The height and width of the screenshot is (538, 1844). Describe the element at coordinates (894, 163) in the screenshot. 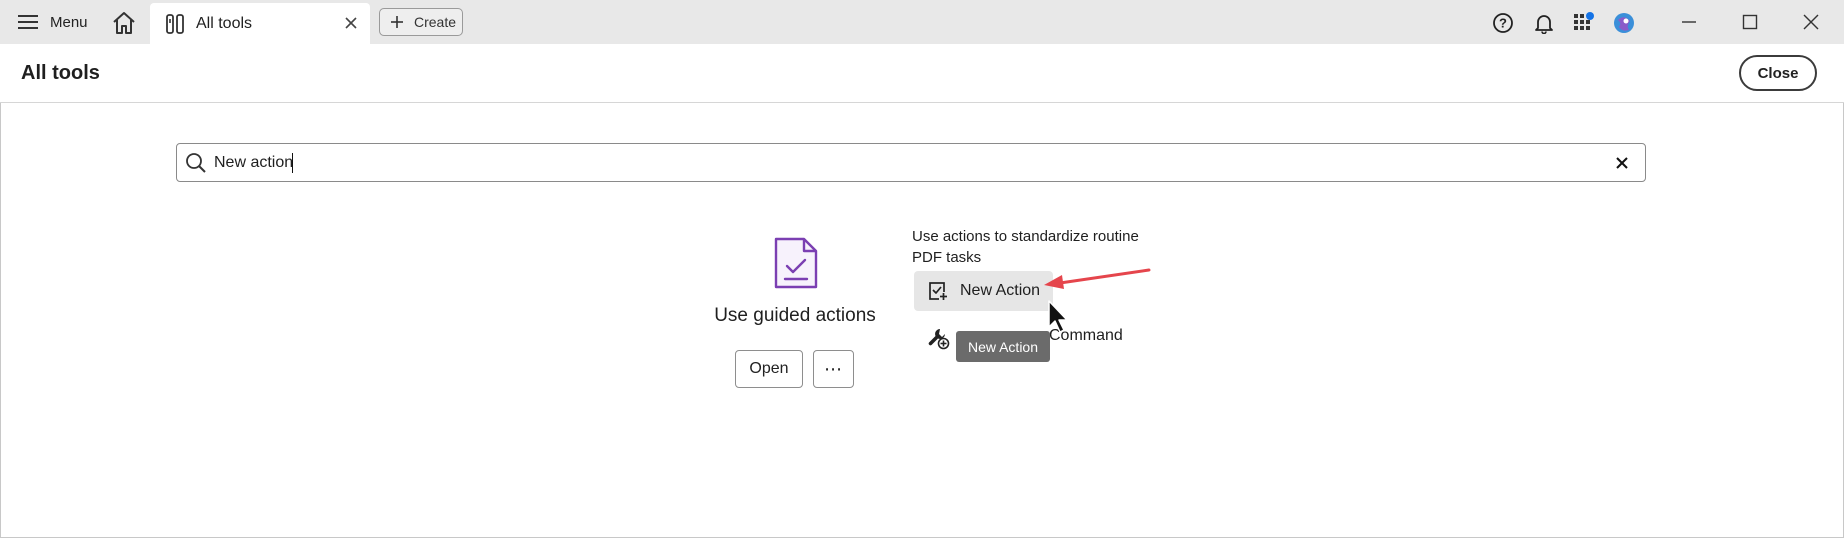

I see `search-input` at that location.